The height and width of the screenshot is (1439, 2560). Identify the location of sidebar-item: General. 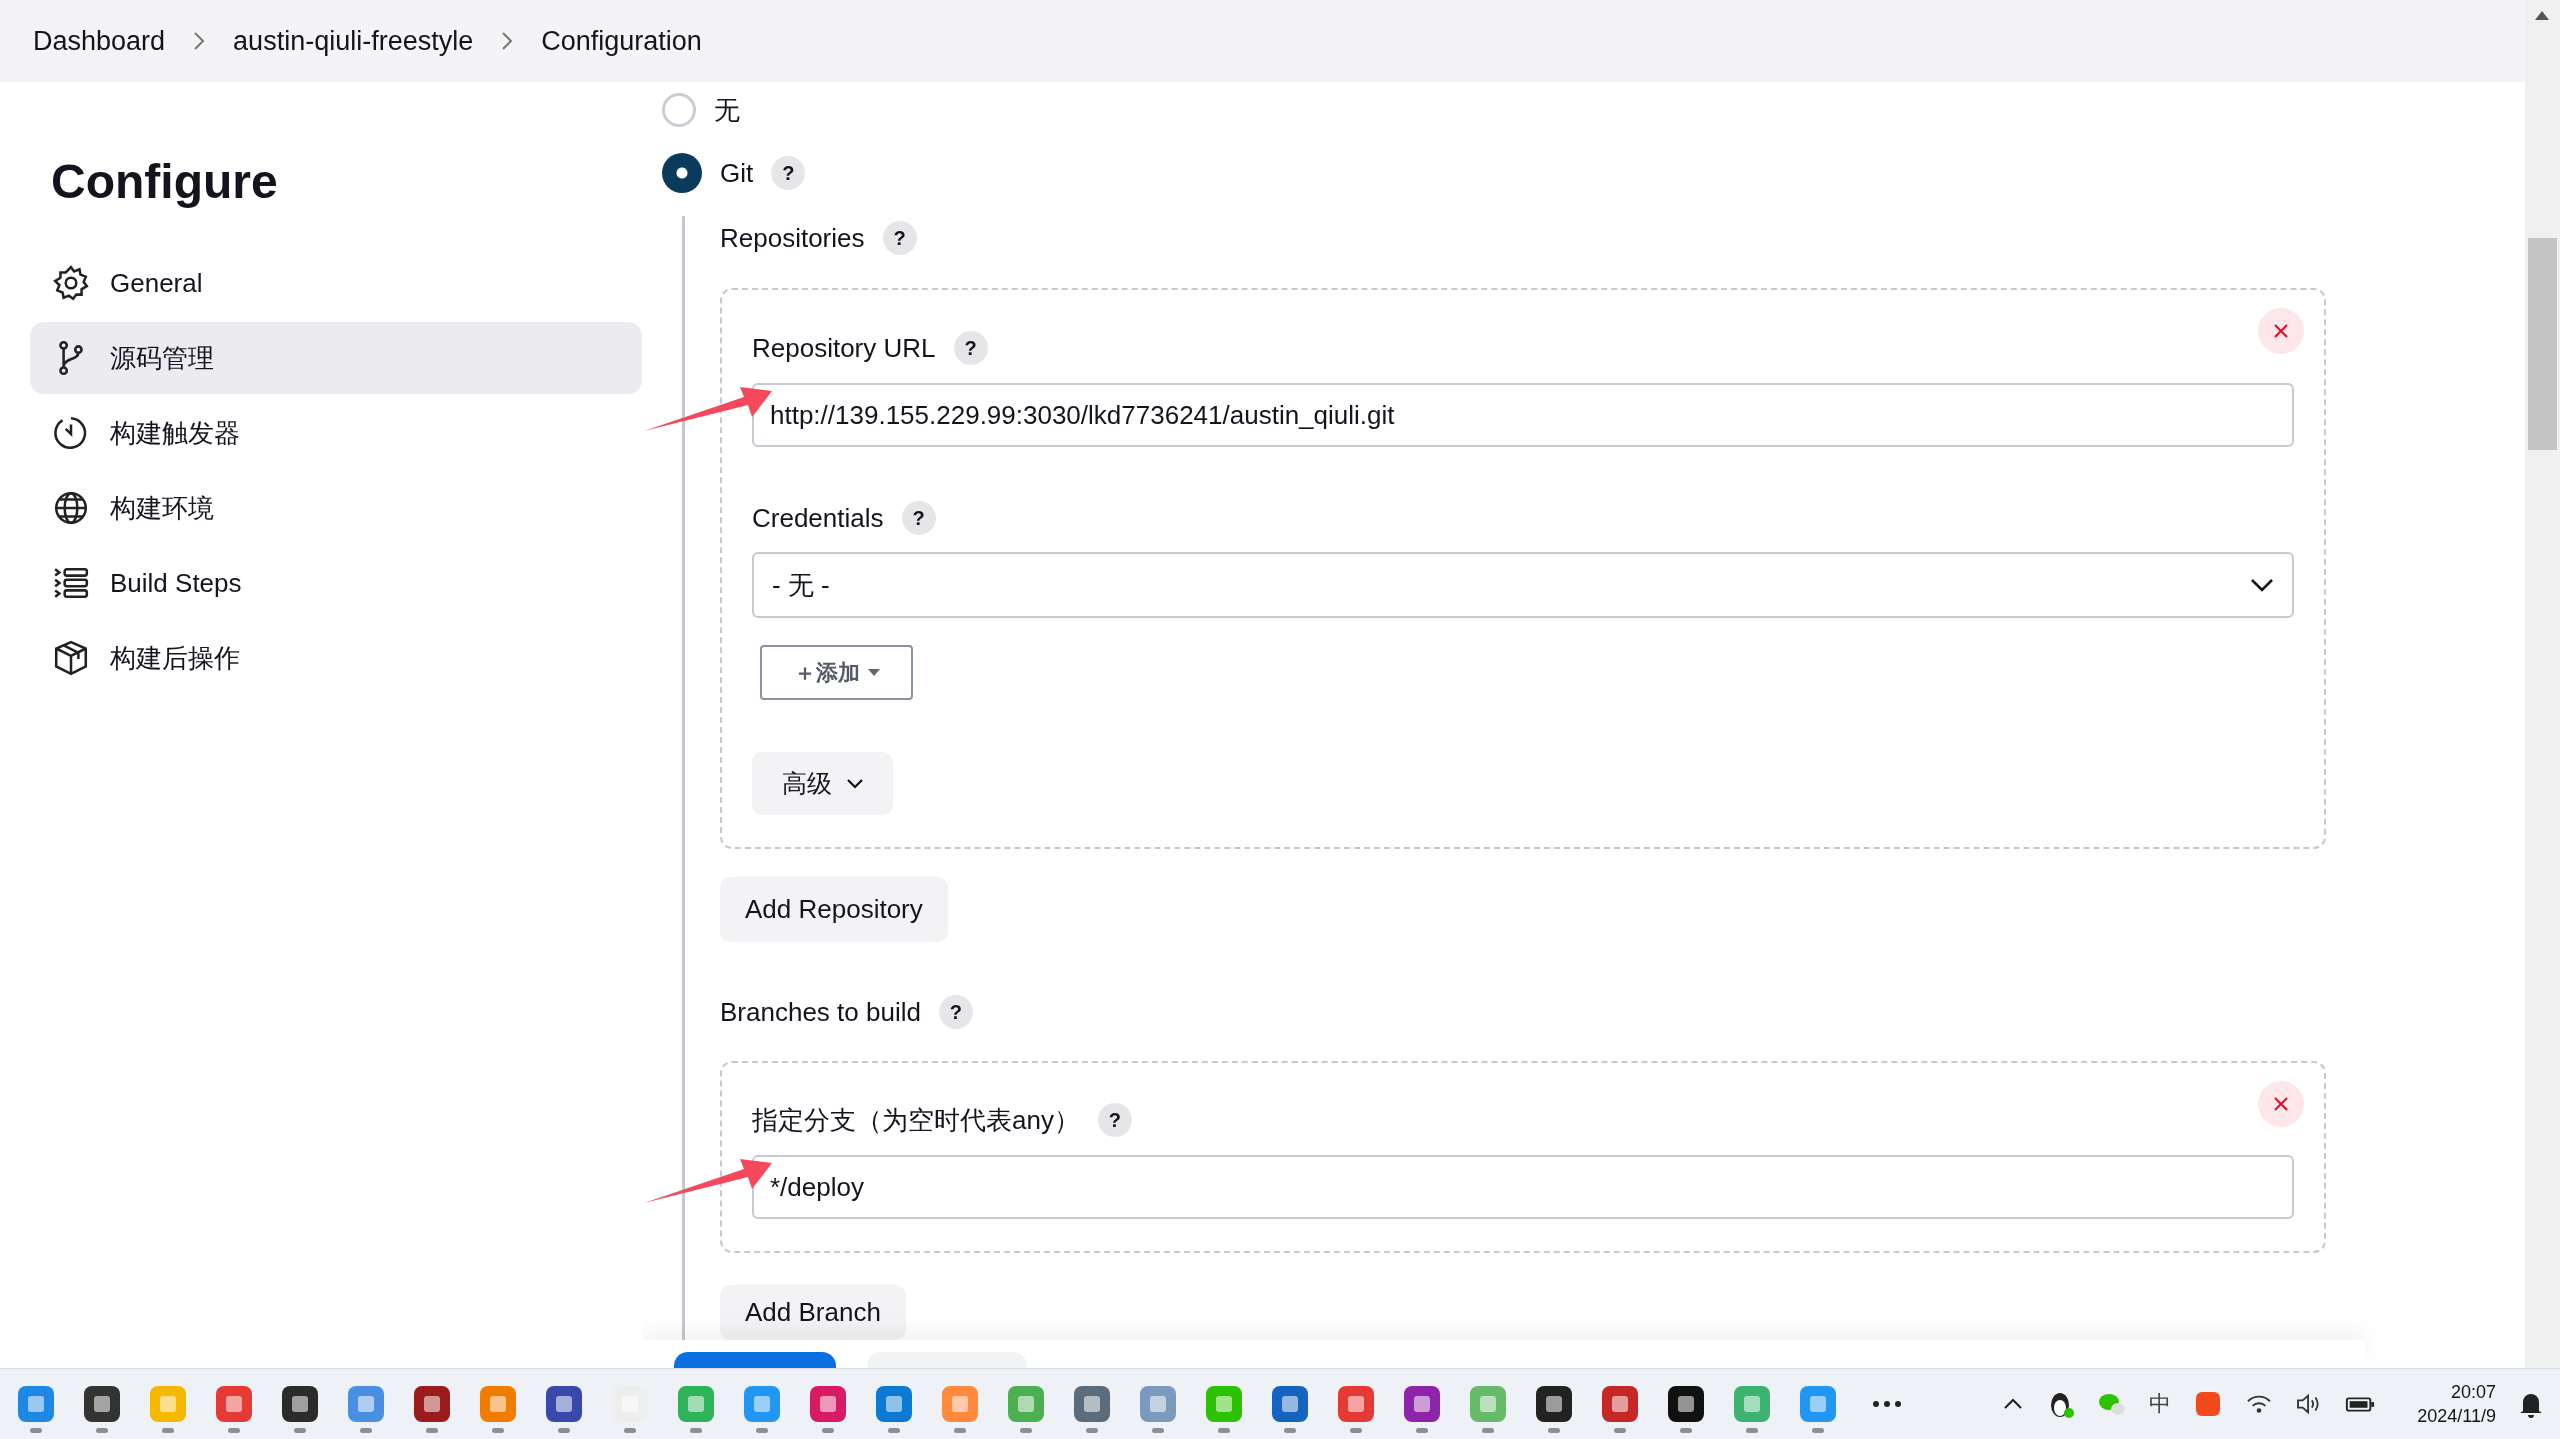
(336, 283).